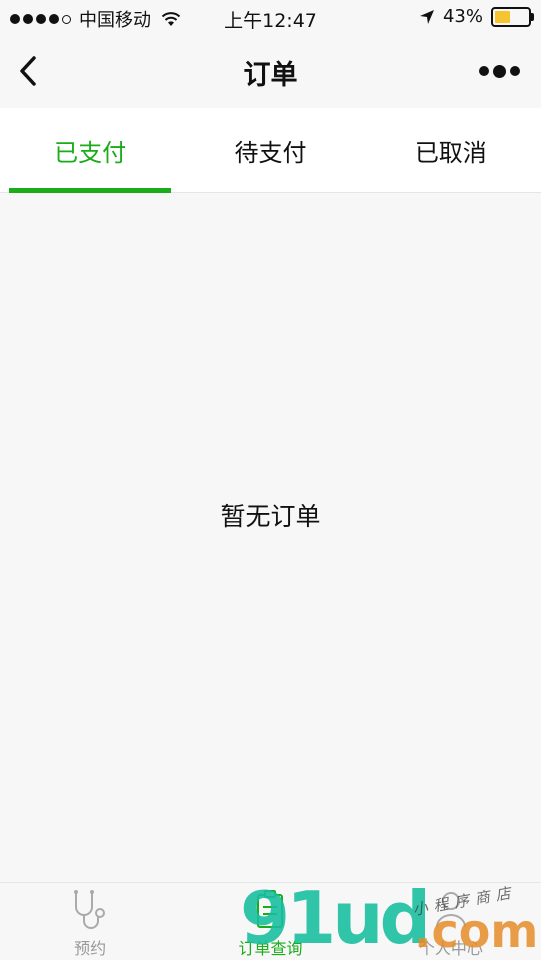  I want to click on active-tab-indicator, so click(90, 190).